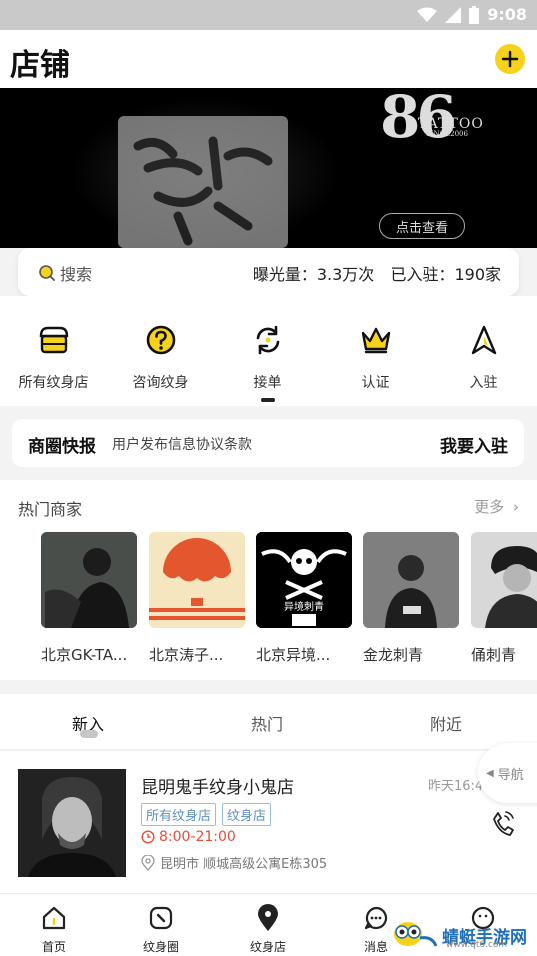 Image resolution: width=537 pixels, height=956 pixels. What do you see at coordinates (304, 580) in the screenshot?
I see `merchant-photo: 异境刺青` at bounding box center [304, 580].